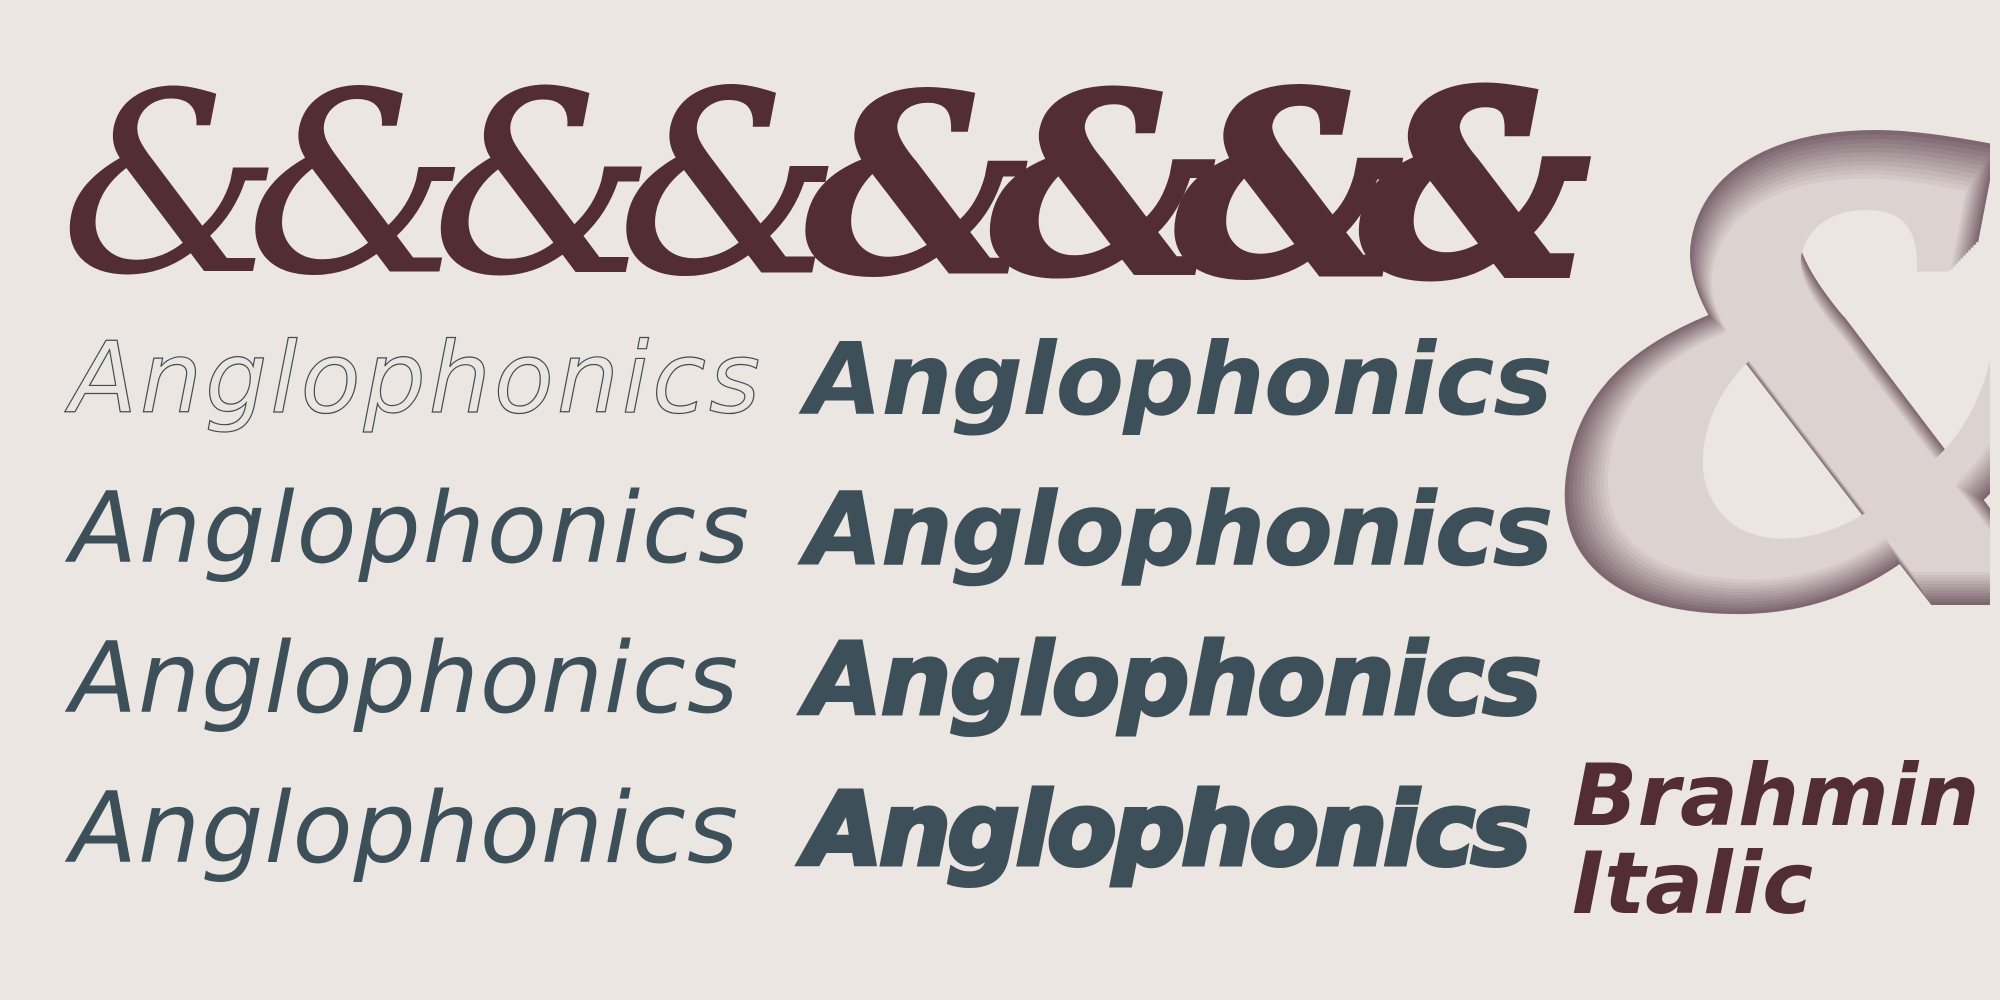 Image resolution: width=2000 pixels, height=1000 pixels. Describe the element at coordinates (1797, 367) in the screenshot. I see `ampersand-layer: &` at that location.